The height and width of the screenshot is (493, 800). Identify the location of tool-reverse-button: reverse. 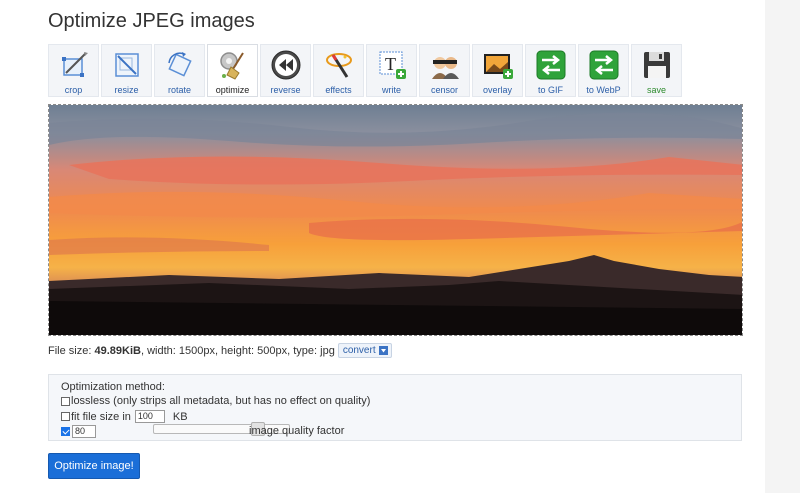
(285, 70).